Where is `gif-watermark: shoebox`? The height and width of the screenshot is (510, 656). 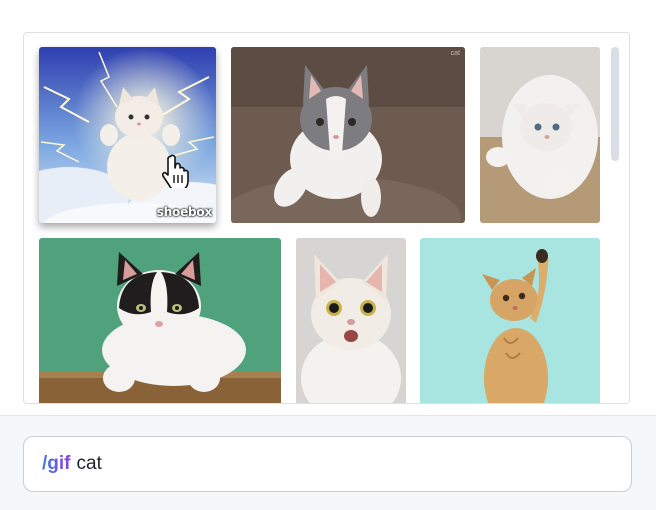 gif-watermark: shoebox is located at coordinates (184, 212).